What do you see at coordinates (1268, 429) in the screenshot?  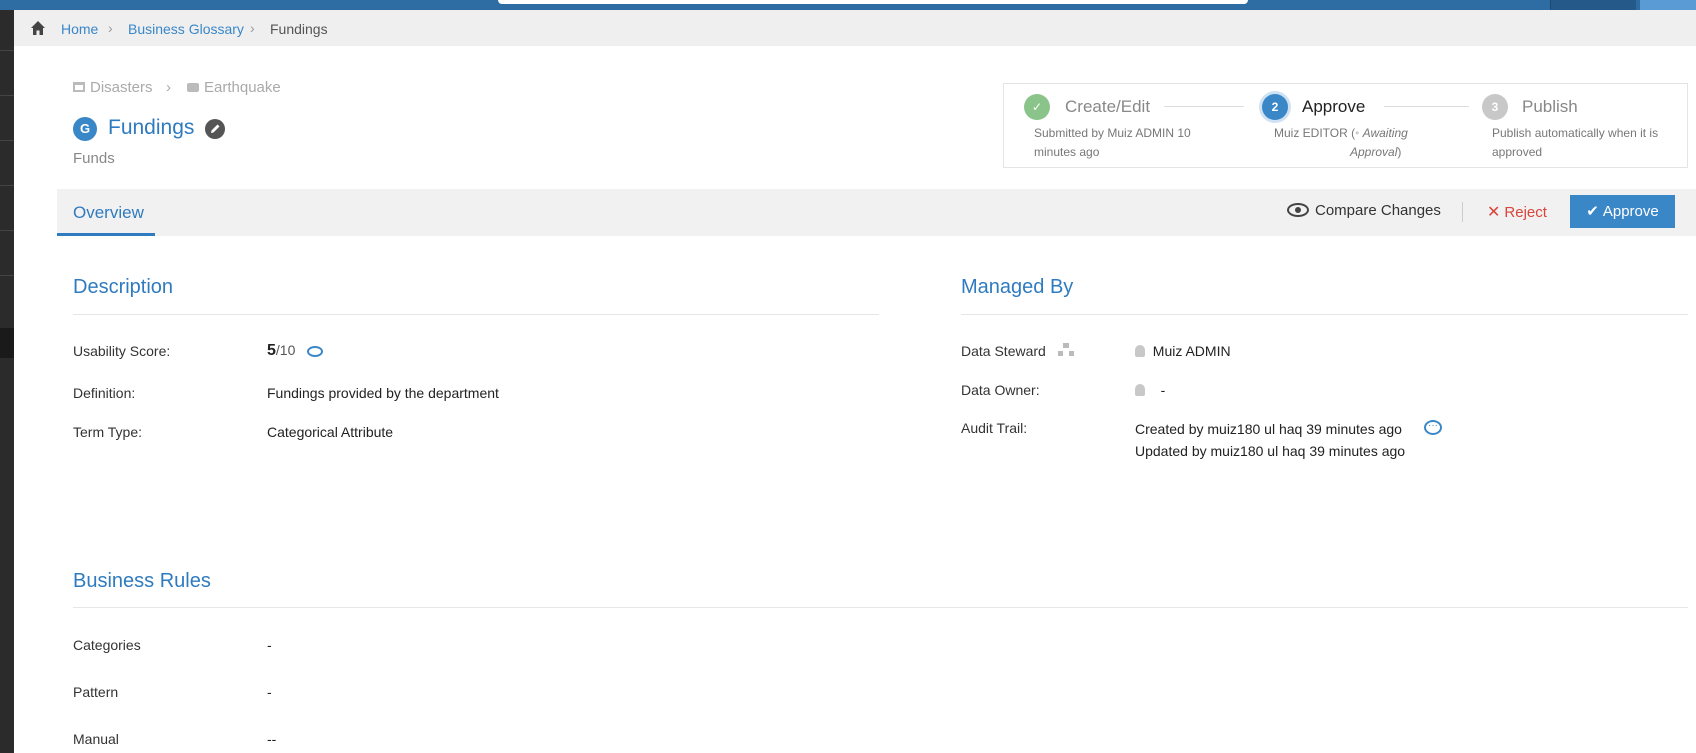 I see `audit-created: Created by muiz180 ul haq 39 minutes ago` at bounding box center [1268, 429].